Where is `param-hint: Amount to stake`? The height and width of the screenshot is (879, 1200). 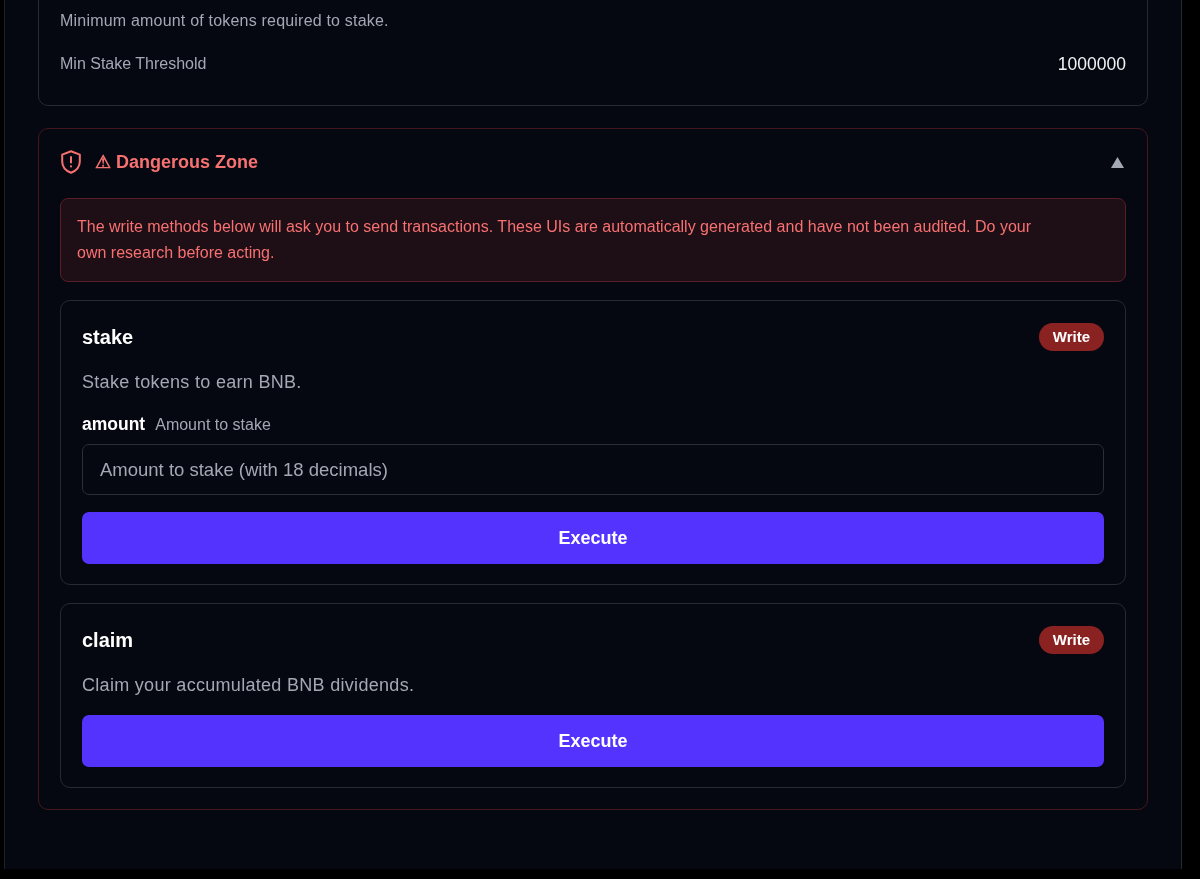
param-hint: Amount to stake is located at coordinates (213, 425).